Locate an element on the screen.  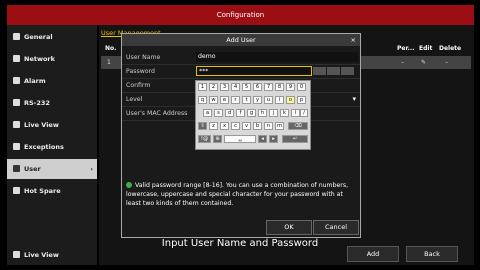
key: d is located at coordinates (229, 113).